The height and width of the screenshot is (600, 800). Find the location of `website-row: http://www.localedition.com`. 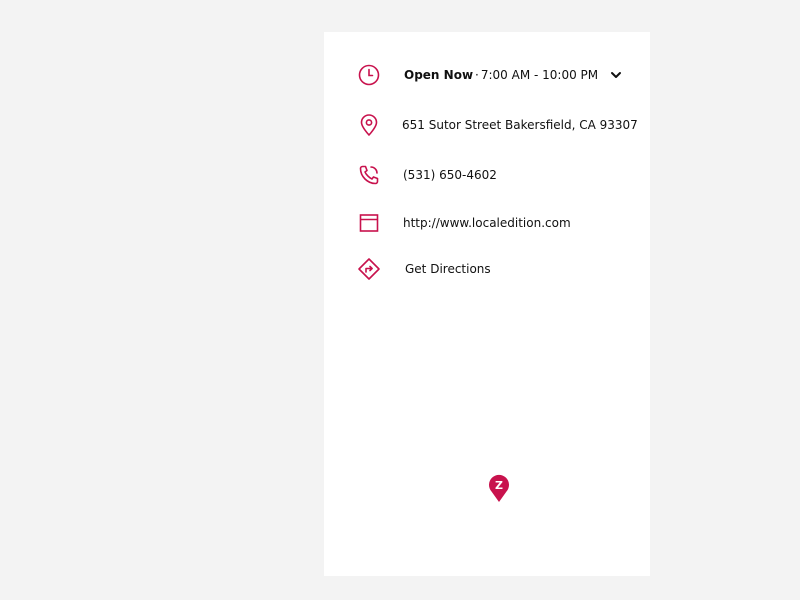

website-row: http://www.localedition.com is located at coordinates (487, 223).